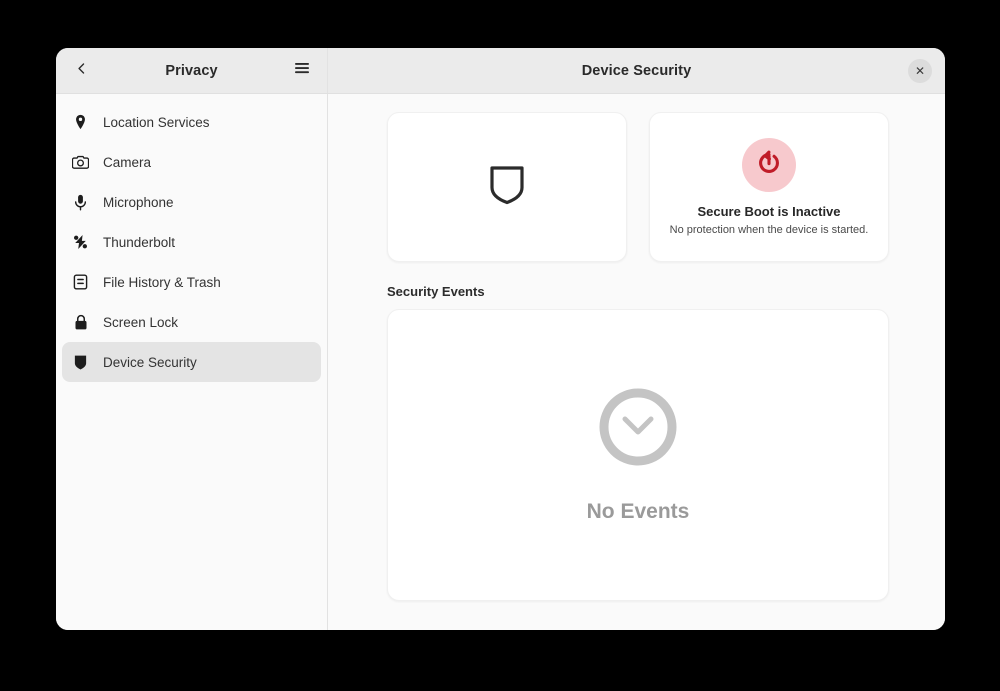 This screenshot has height=691, width=1000. I want to click on page-title: Device Security, so click(636, 70).